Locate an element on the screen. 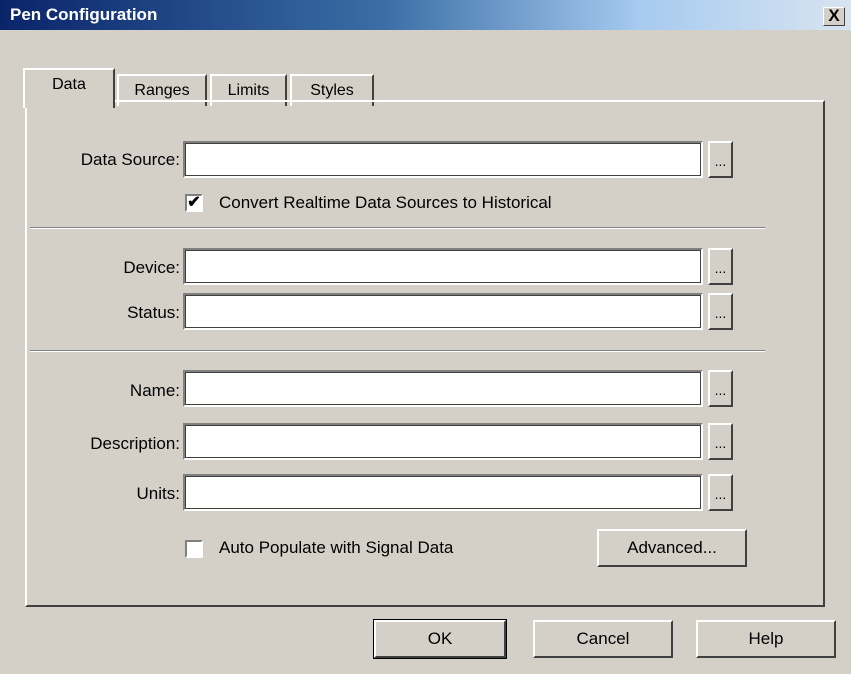  title-bar: Pen Configuration X is located at coordinates (425, 15).